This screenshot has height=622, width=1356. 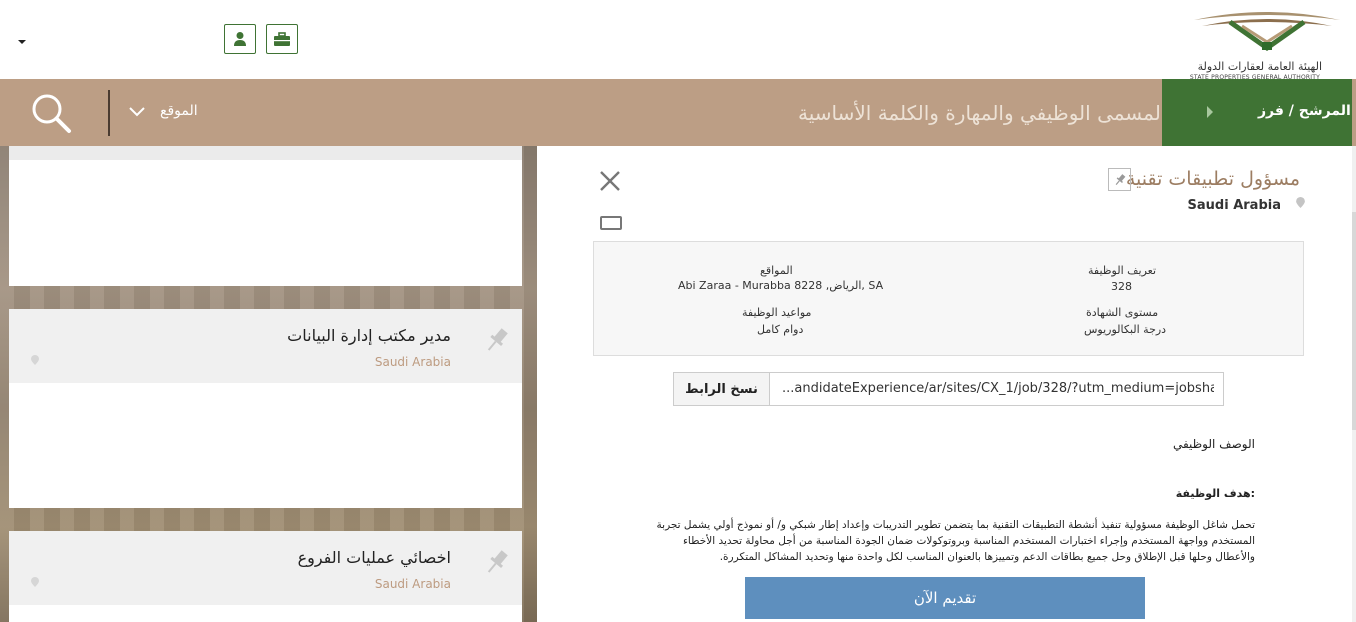 I want to click on degree-label: مستوى الشهادة, so click(x=1122, y=312).